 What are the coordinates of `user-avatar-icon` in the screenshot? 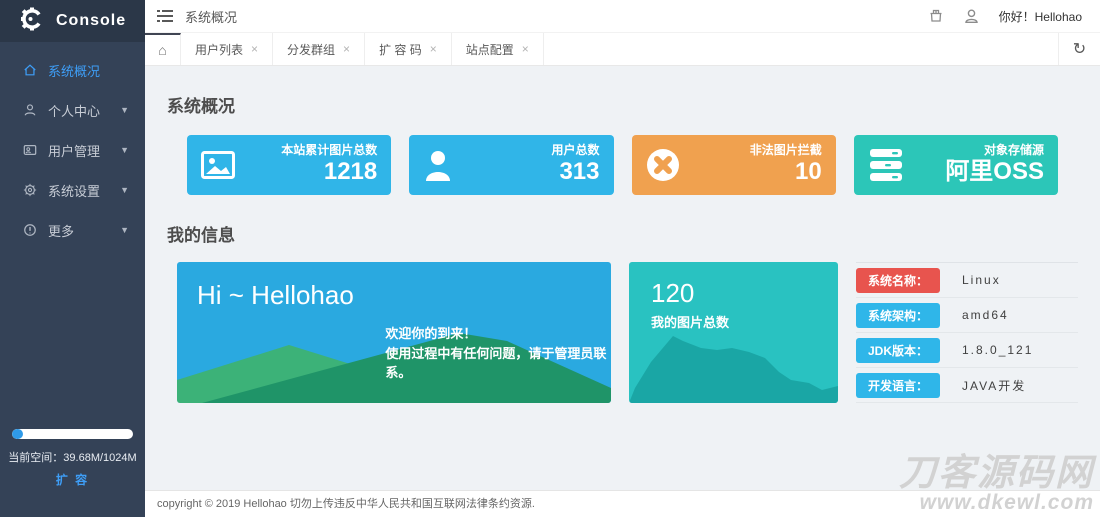 It's located at (972, 16).